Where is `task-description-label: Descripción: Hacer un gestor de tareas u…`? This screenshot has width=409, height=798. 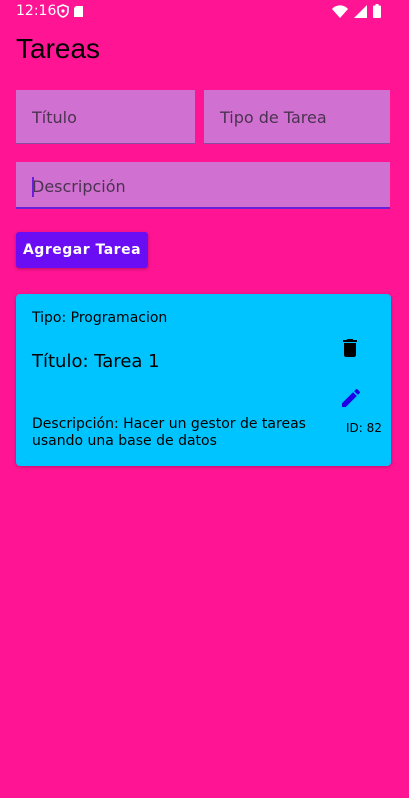
task-description-label: Descripción: Hacer un gestor de tareas u… is located at coordinates (169, 432).